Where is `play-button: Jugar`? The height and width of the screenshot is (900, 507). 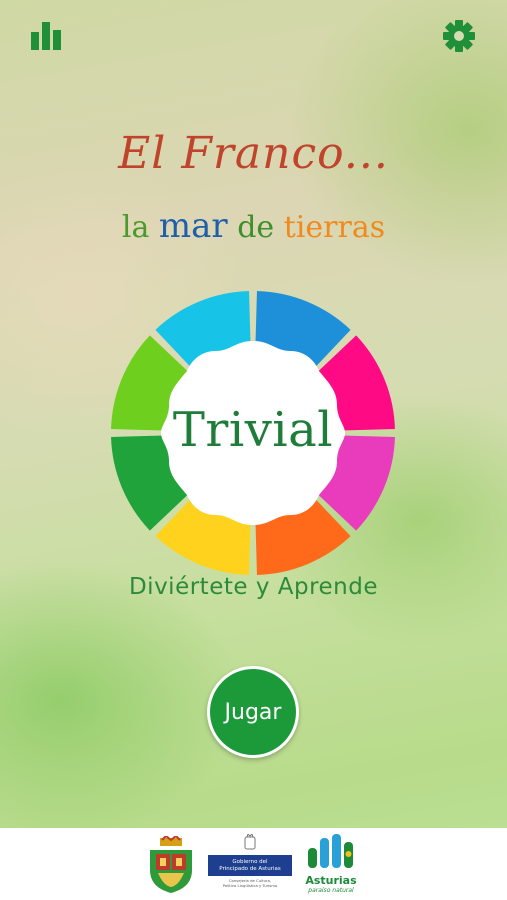
play-button: Jugar is located at coordinates (253, 712).